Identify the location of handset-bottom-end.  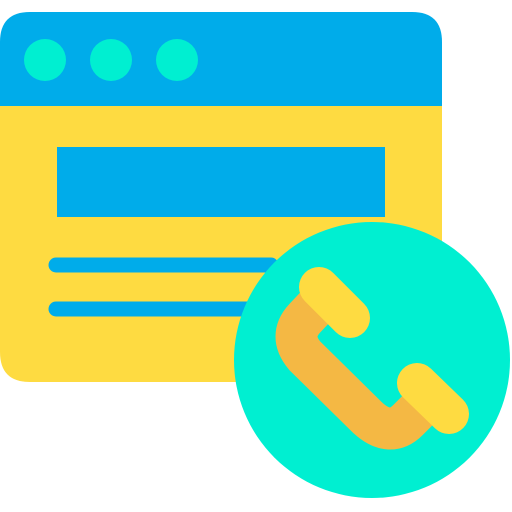
(433, 398).